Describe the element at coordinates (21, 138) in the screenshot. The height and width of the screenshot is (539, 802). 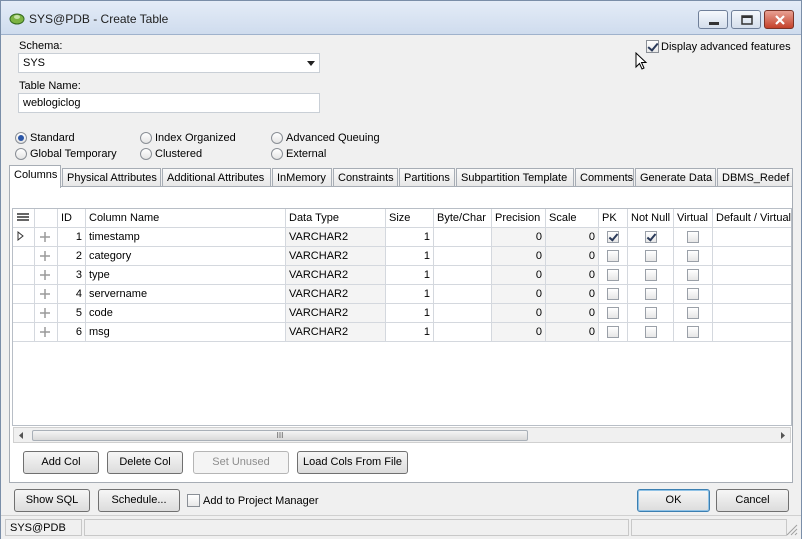
I see `radio-standard` at that location.